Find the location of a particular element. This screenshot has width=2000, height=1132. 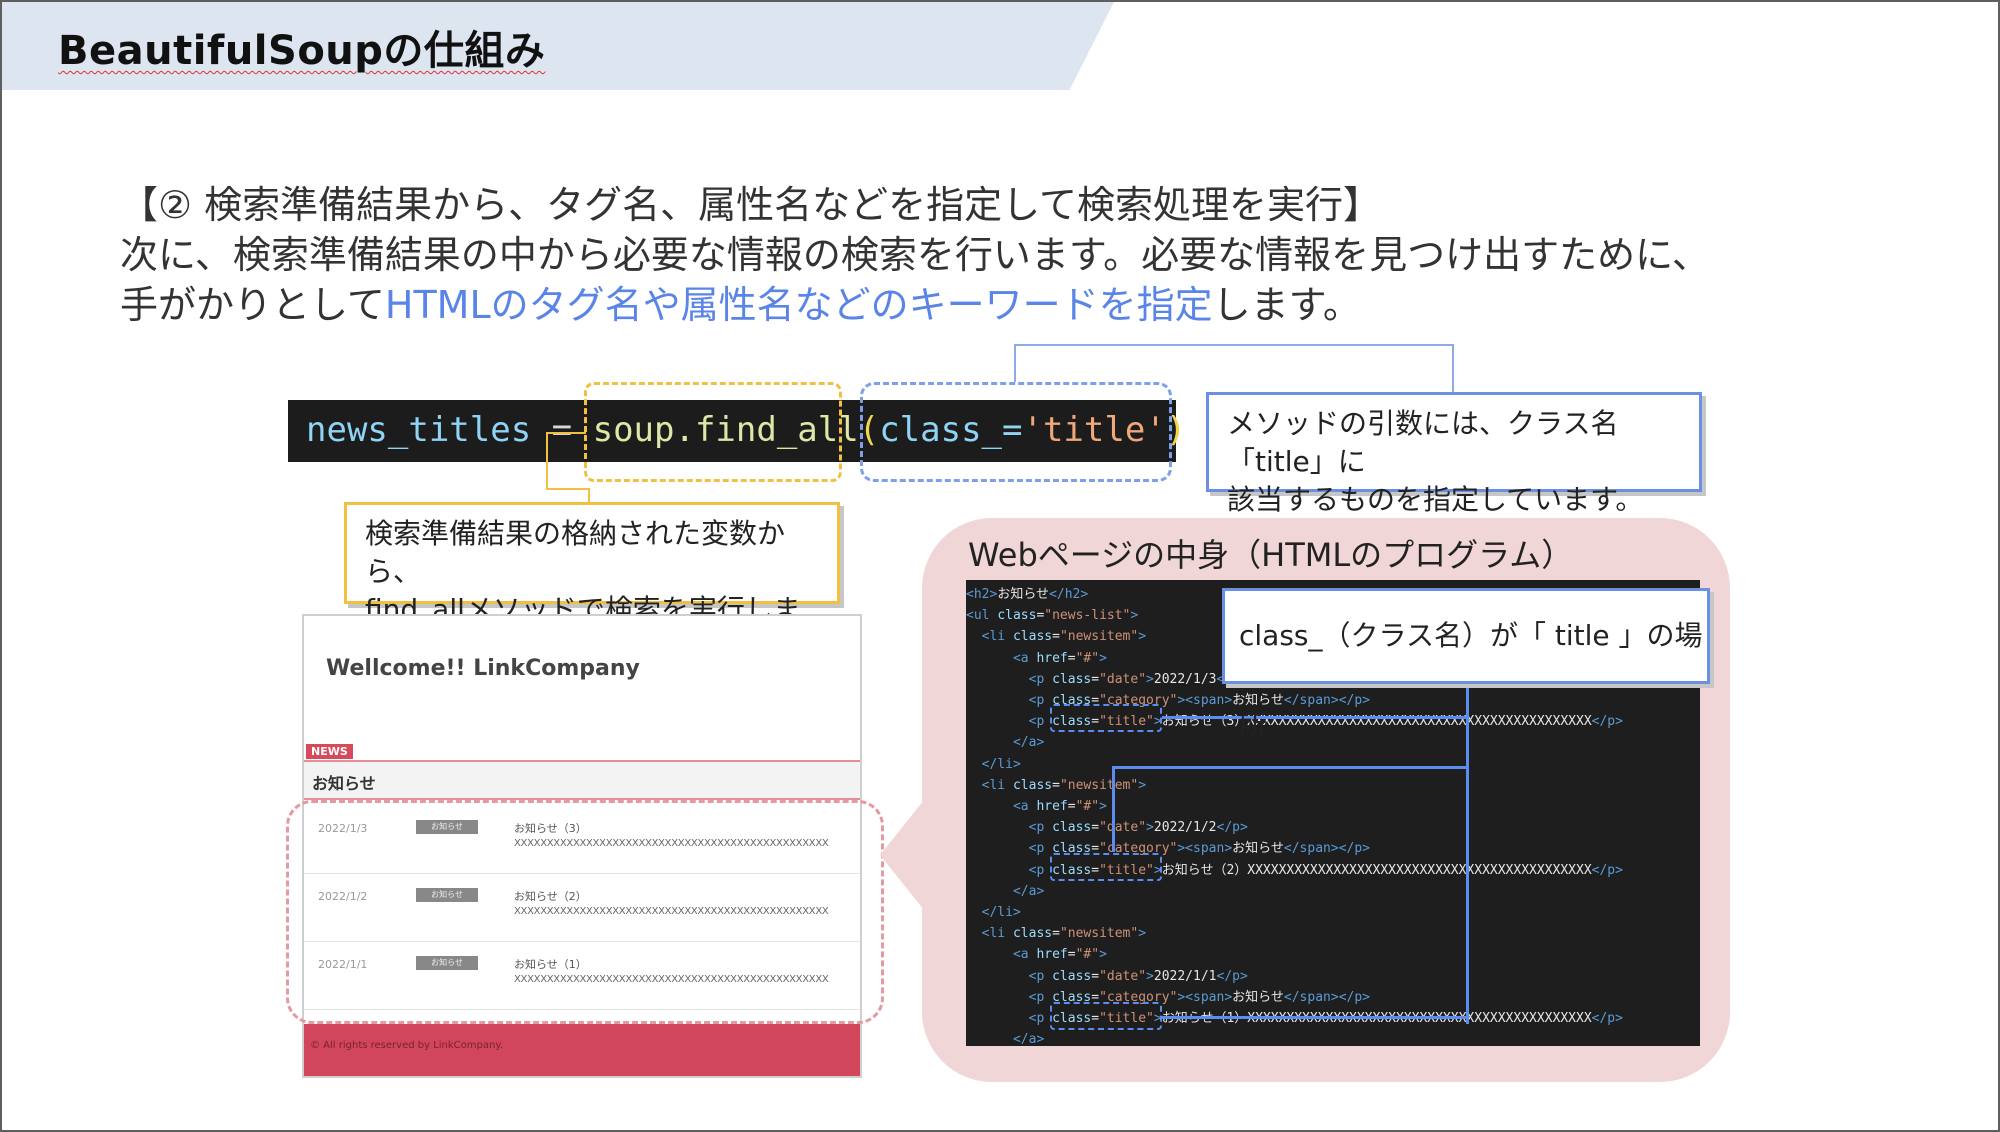

argument-highlight-box is located at coordinates (1016, 432).